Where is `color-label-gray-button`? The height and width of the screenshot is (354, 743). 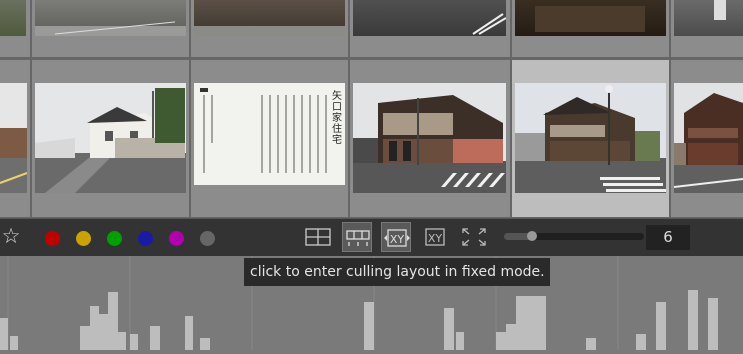 color-label-gray-button is located at coordinates (207, 238).